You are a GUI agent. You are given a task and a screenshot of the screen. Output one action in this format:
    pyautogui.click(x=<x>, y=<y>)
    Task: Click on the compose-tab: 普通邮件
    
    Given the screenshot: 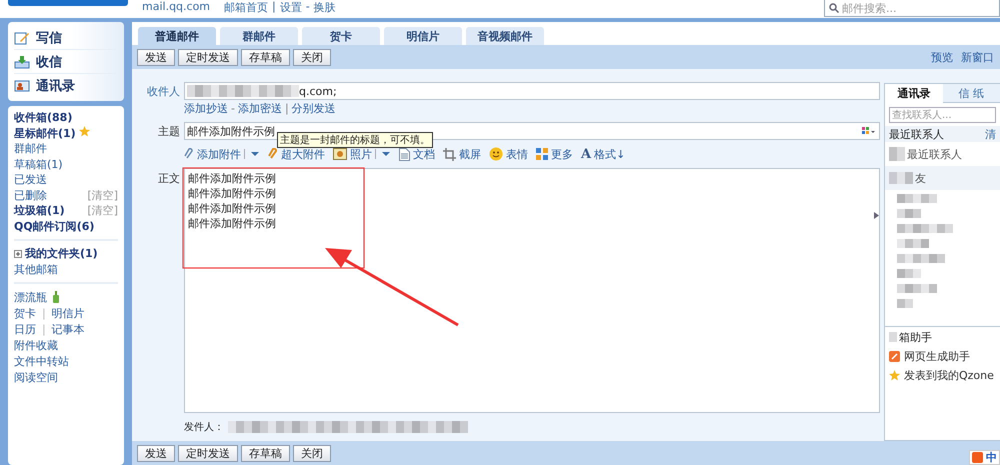 What is the action you would take?
    pyautogui.click(x=177, y=36)
    